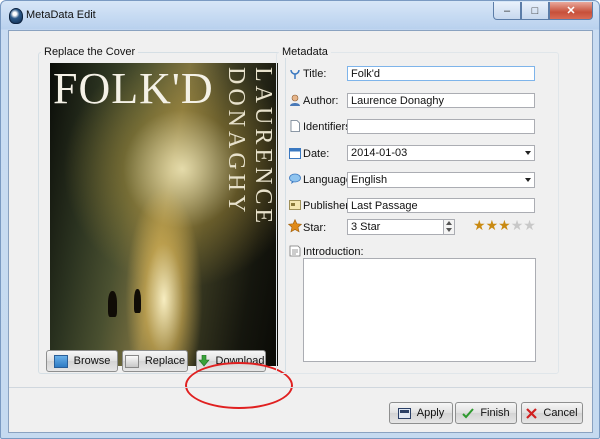 The image size is (600, 439). I want to click on cancel-button-label: Cancel, so click(560, 413).